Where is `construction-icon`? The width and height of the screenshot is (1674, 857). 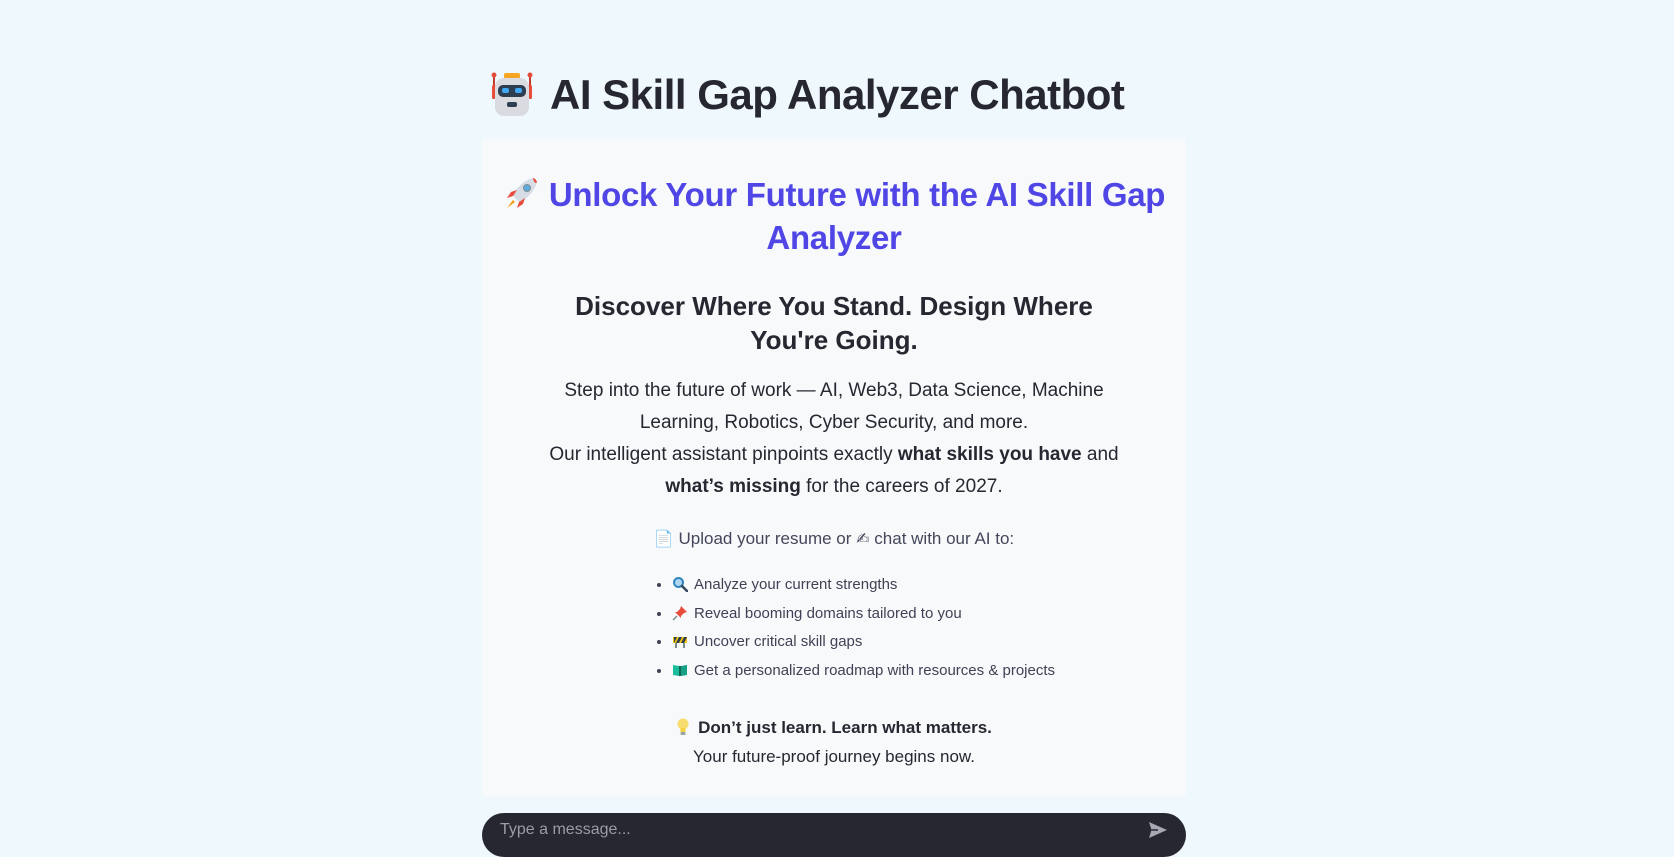
construction-icon is located at coordinates (680, 642).